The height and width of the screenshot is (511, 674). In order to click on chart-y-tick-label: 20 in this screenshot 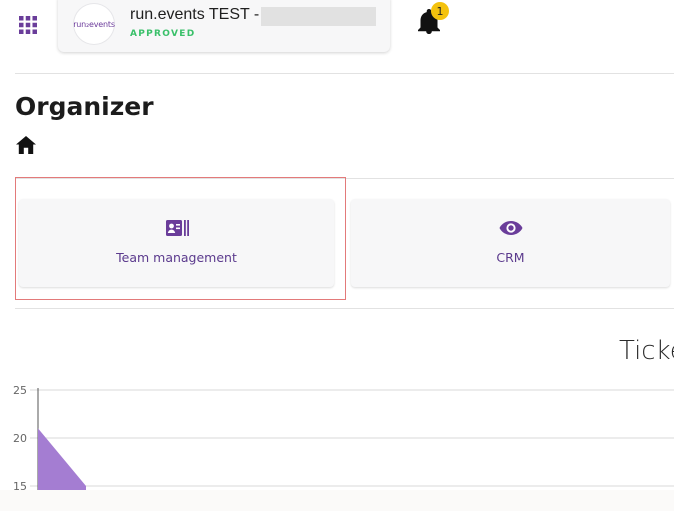, I will do `click(20, 438)`.